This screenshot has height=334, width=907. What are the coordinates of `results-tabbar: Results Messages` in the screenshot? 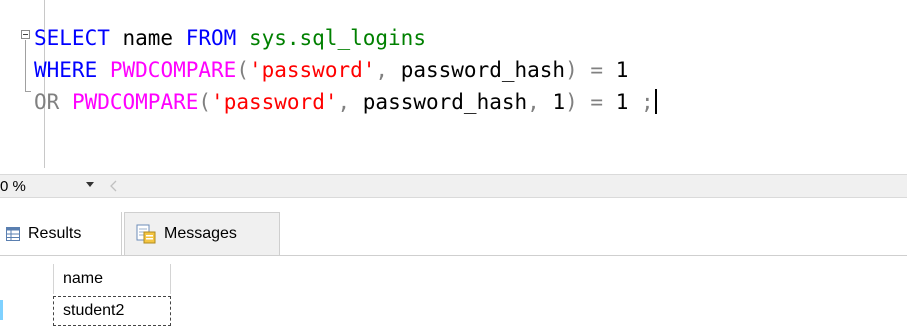 It's located at (453, 234).